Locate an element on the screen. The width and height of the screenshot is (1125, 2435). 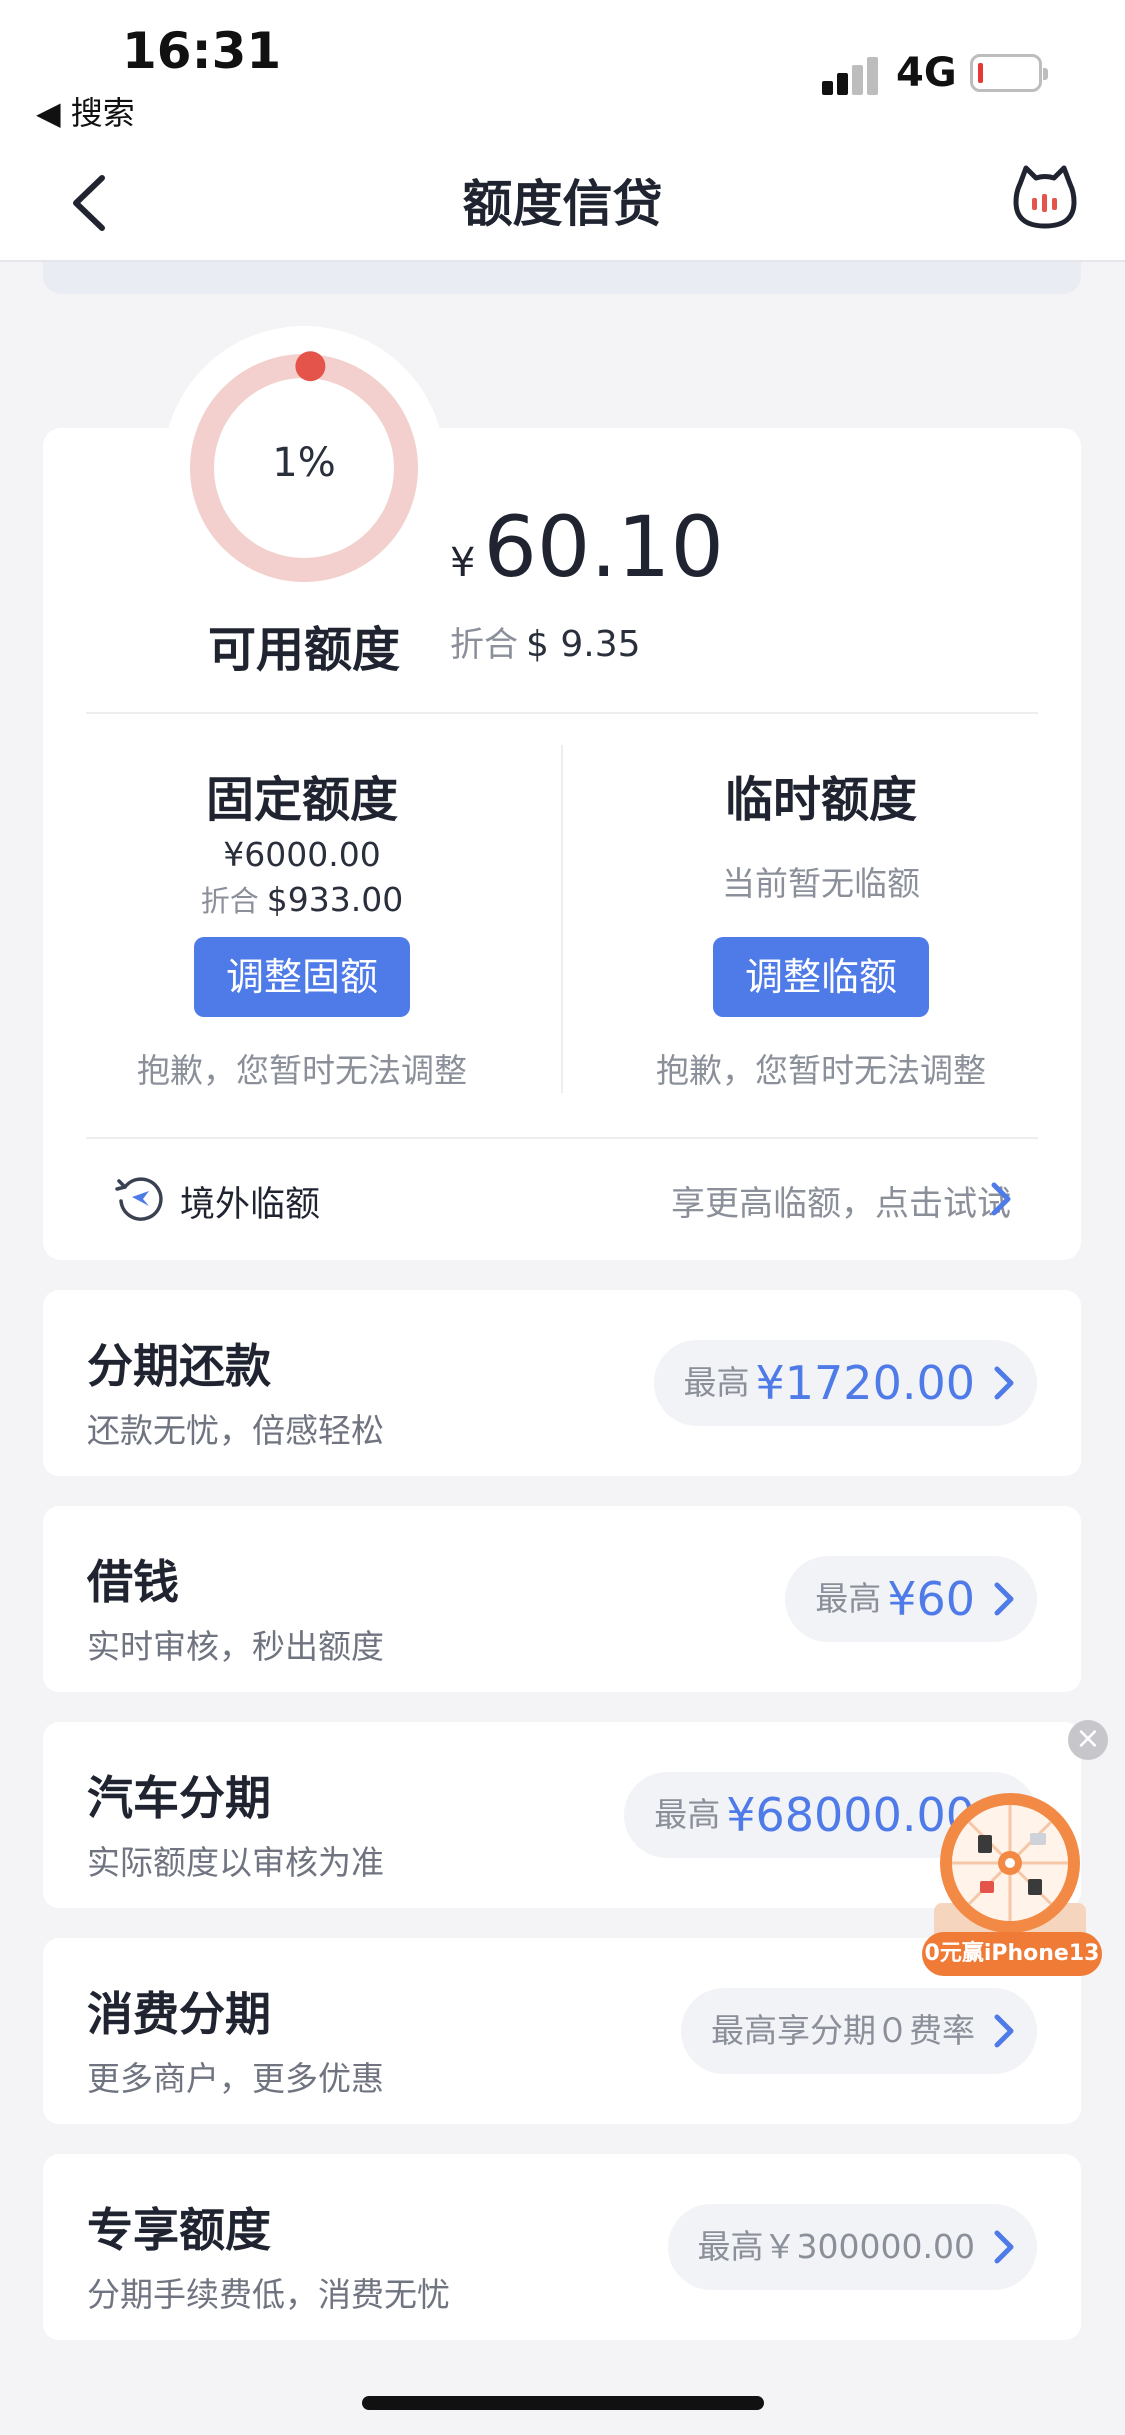
fixed-limit-note: 抱歉，您暂时无法调整 is located at coordinates (302, 1070).